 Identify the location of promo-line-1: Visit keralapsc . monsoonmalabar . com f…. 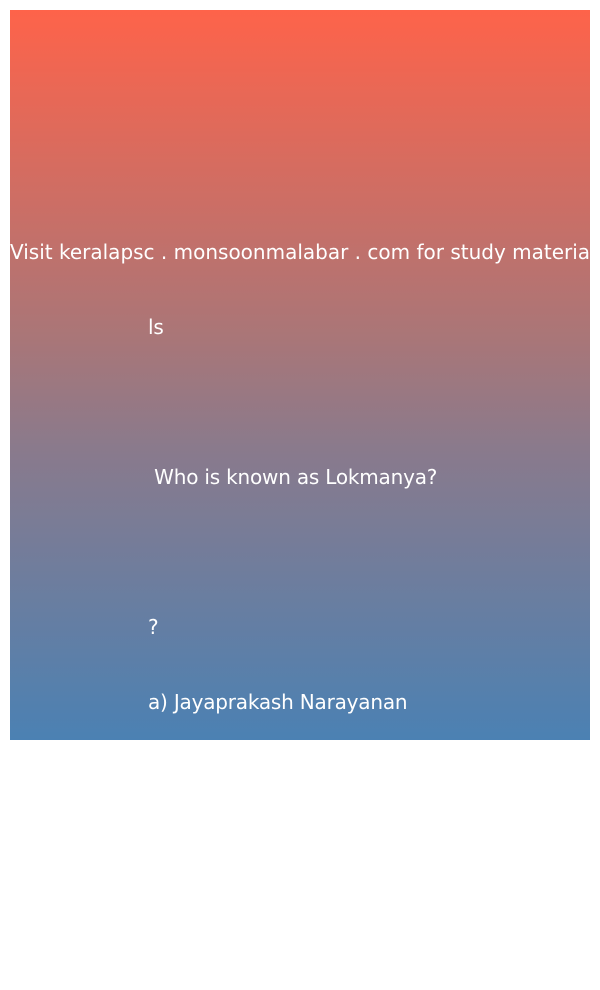
(300, 252).